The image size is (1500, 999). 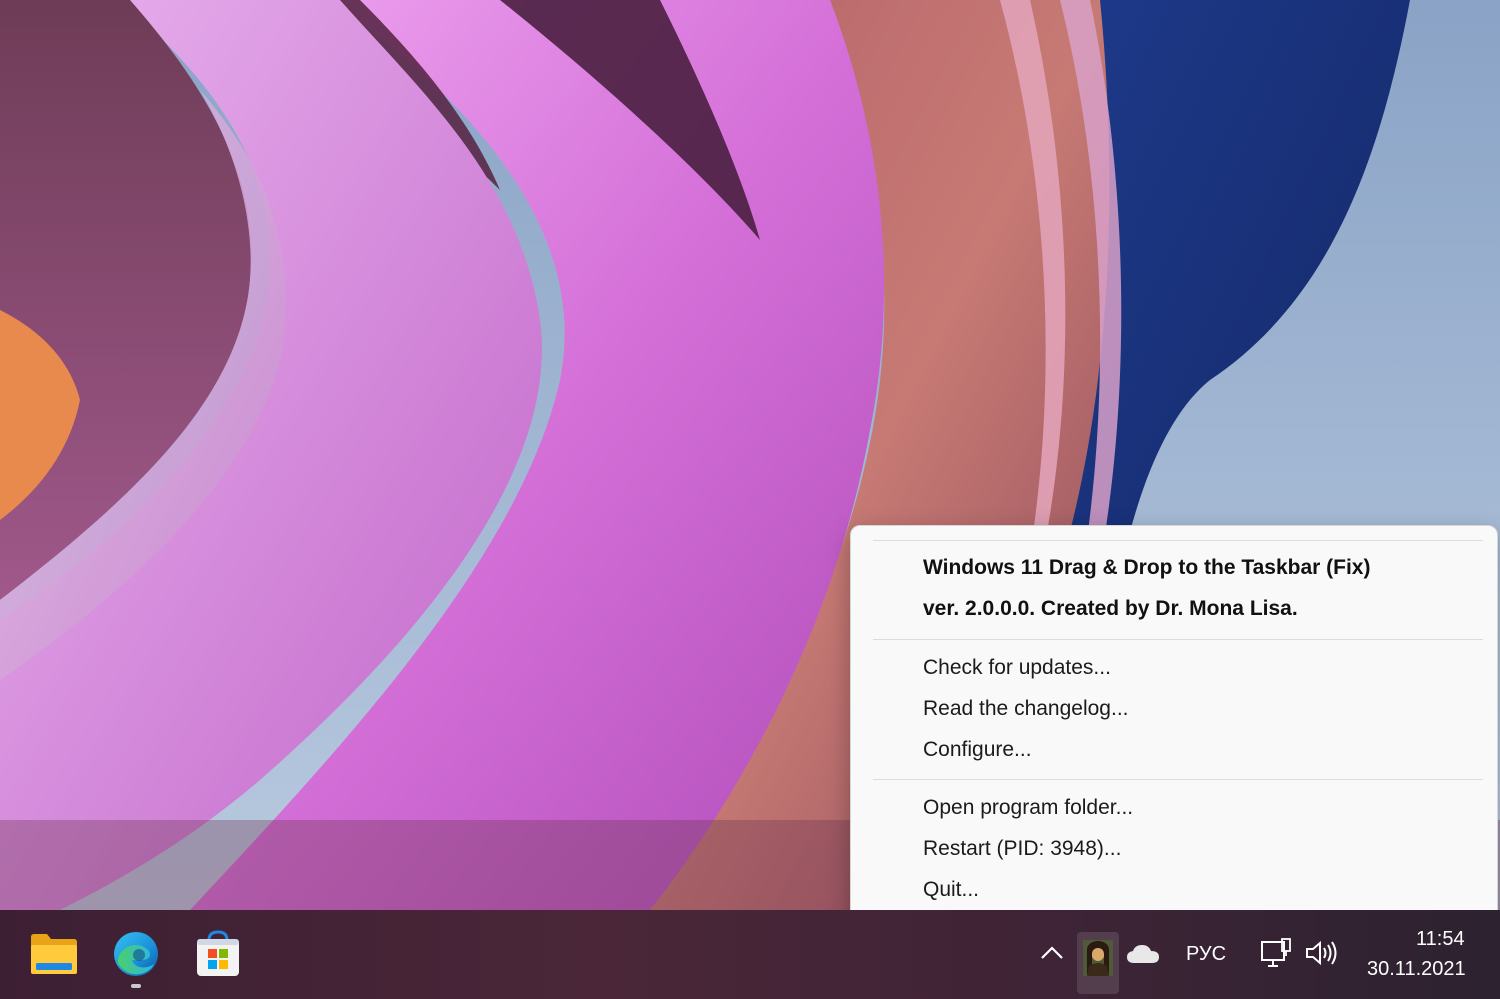 What do you see at coordinates (750, 954) in the screenshot?
I see `taskbar: РУС 11:54 30.11.2021` at bounding box center [750, 954].